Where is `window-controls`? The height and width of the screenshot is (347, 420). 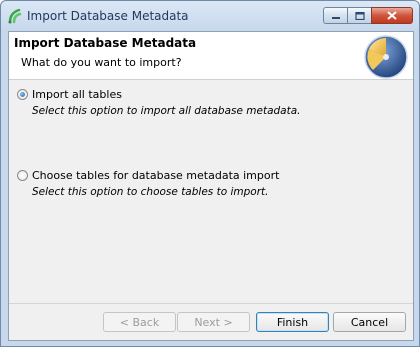
window-controls is located at coordinates (368, 16).